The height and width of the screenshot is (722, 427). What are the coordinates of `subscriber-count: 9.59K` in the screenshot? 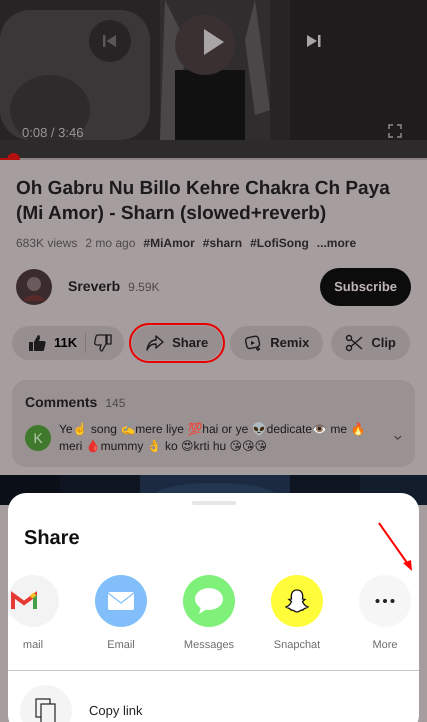 It's located at (144, 287).